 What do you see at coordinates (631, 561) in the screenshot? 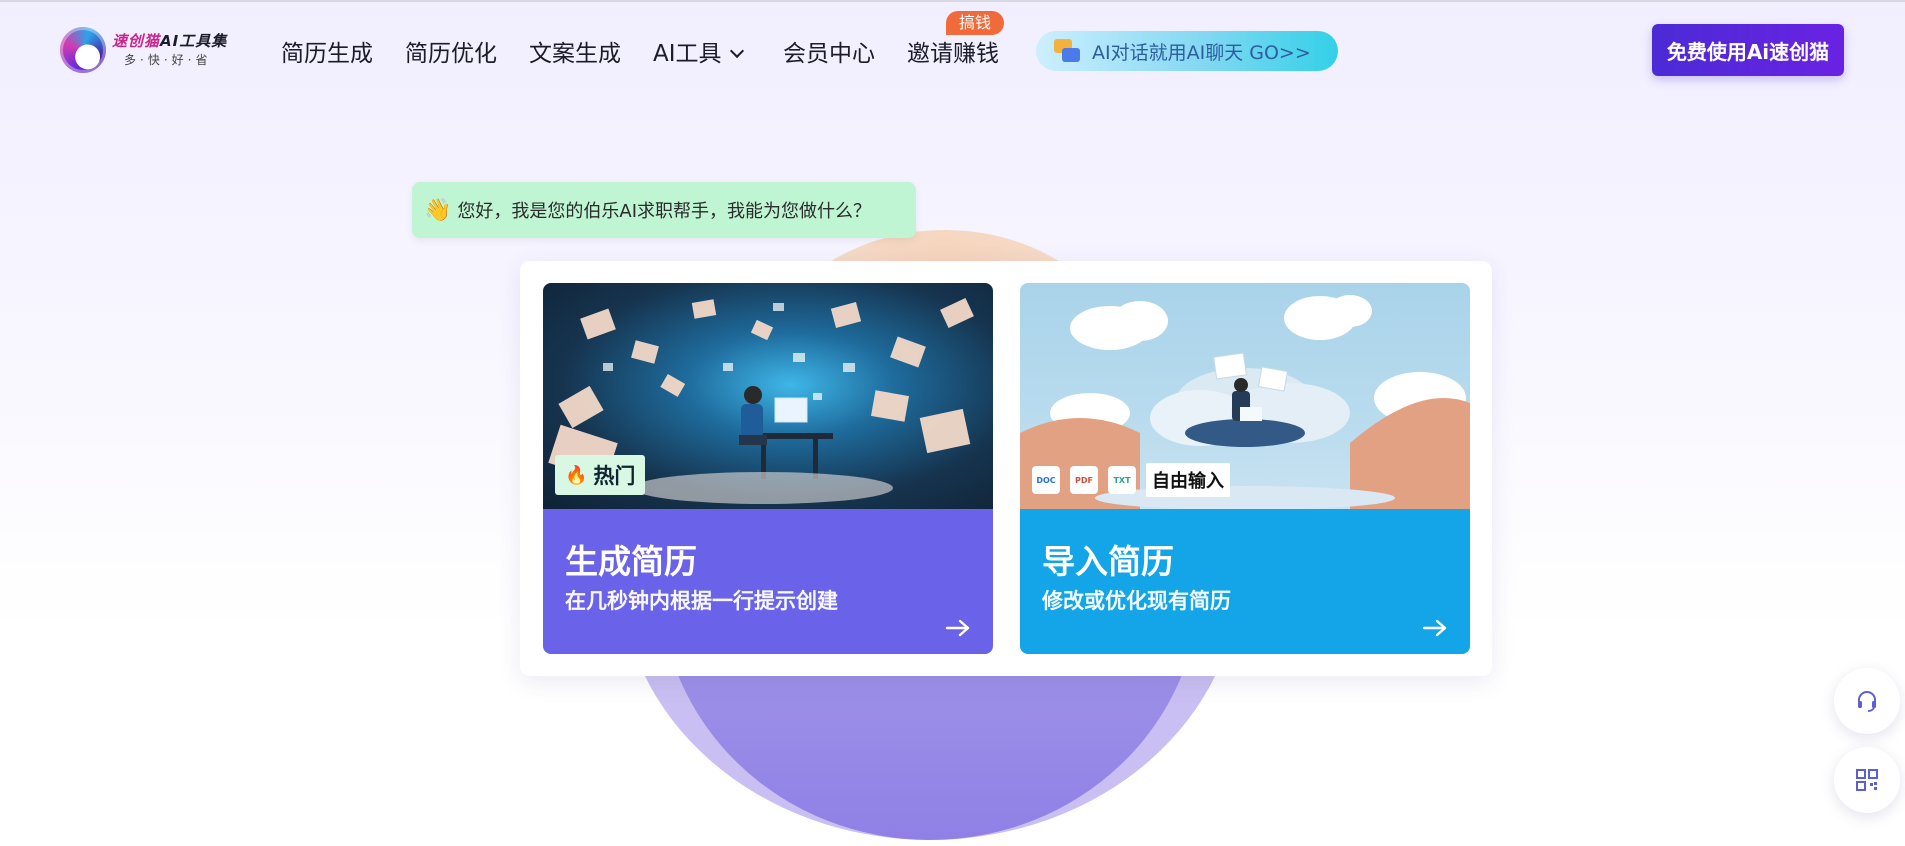
I see `generate-resume-title: 生成简历` at bounding box center [631, 561].